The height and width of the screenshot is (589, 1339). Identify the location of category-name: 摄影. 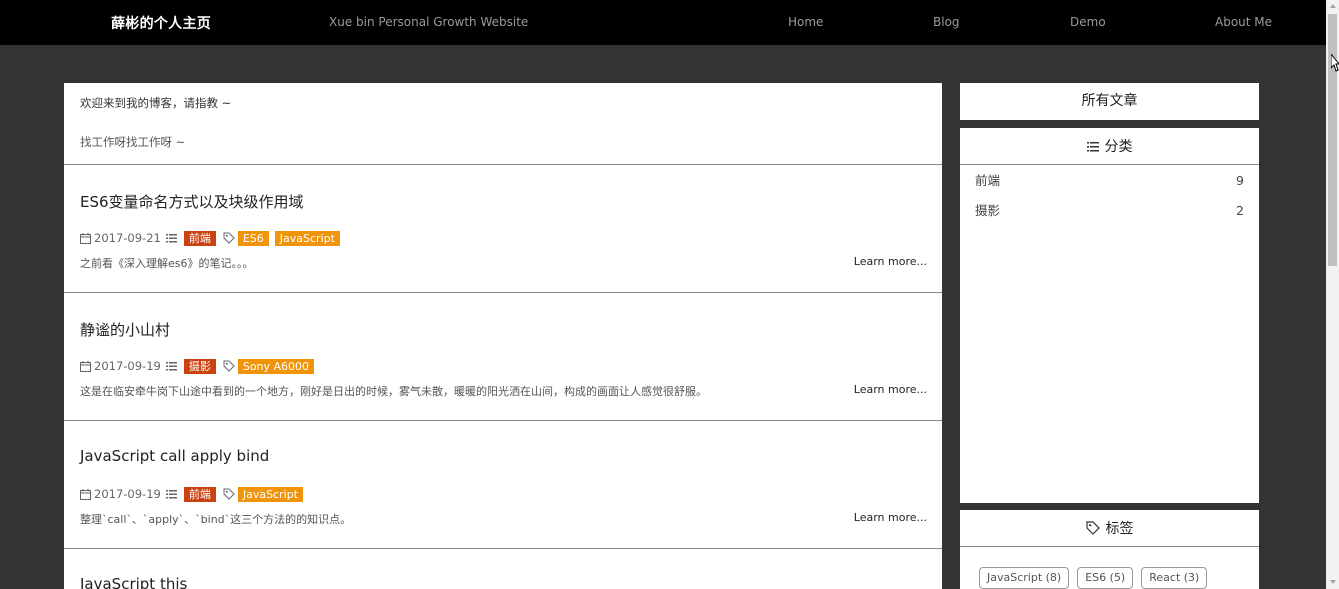
(988, 210).